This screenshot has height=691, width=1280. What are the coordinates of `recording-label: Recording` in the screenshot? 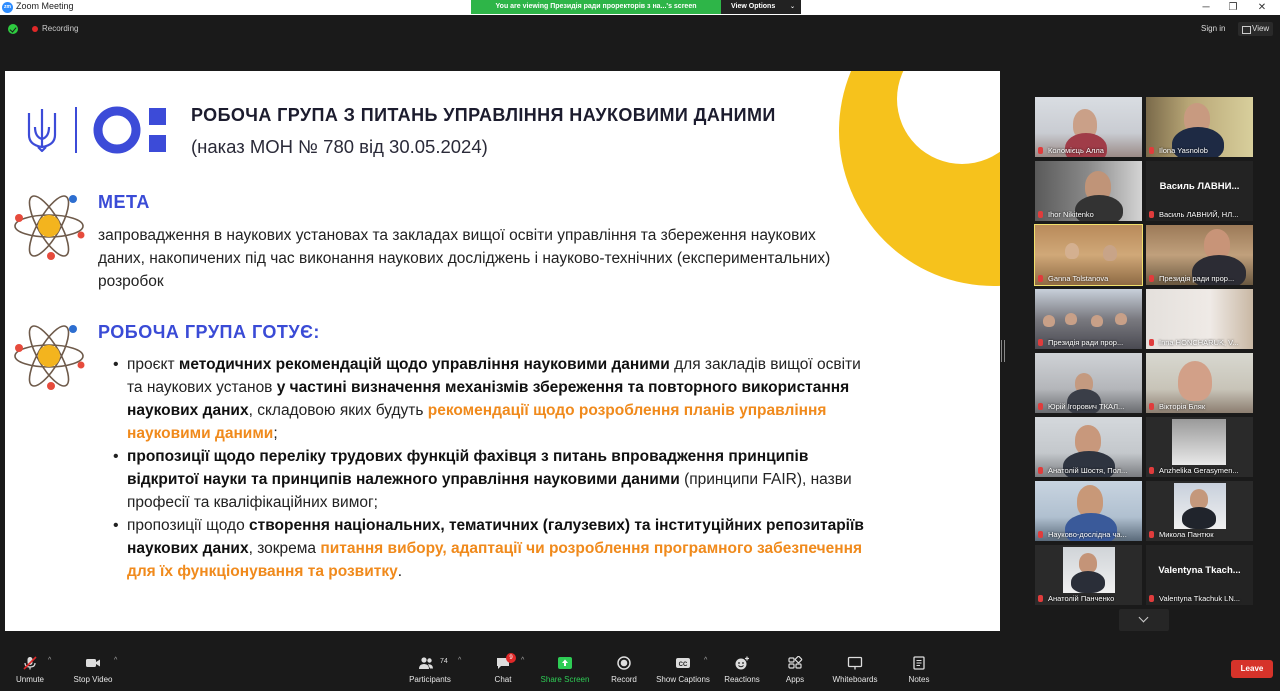 It's located at (60, 28).